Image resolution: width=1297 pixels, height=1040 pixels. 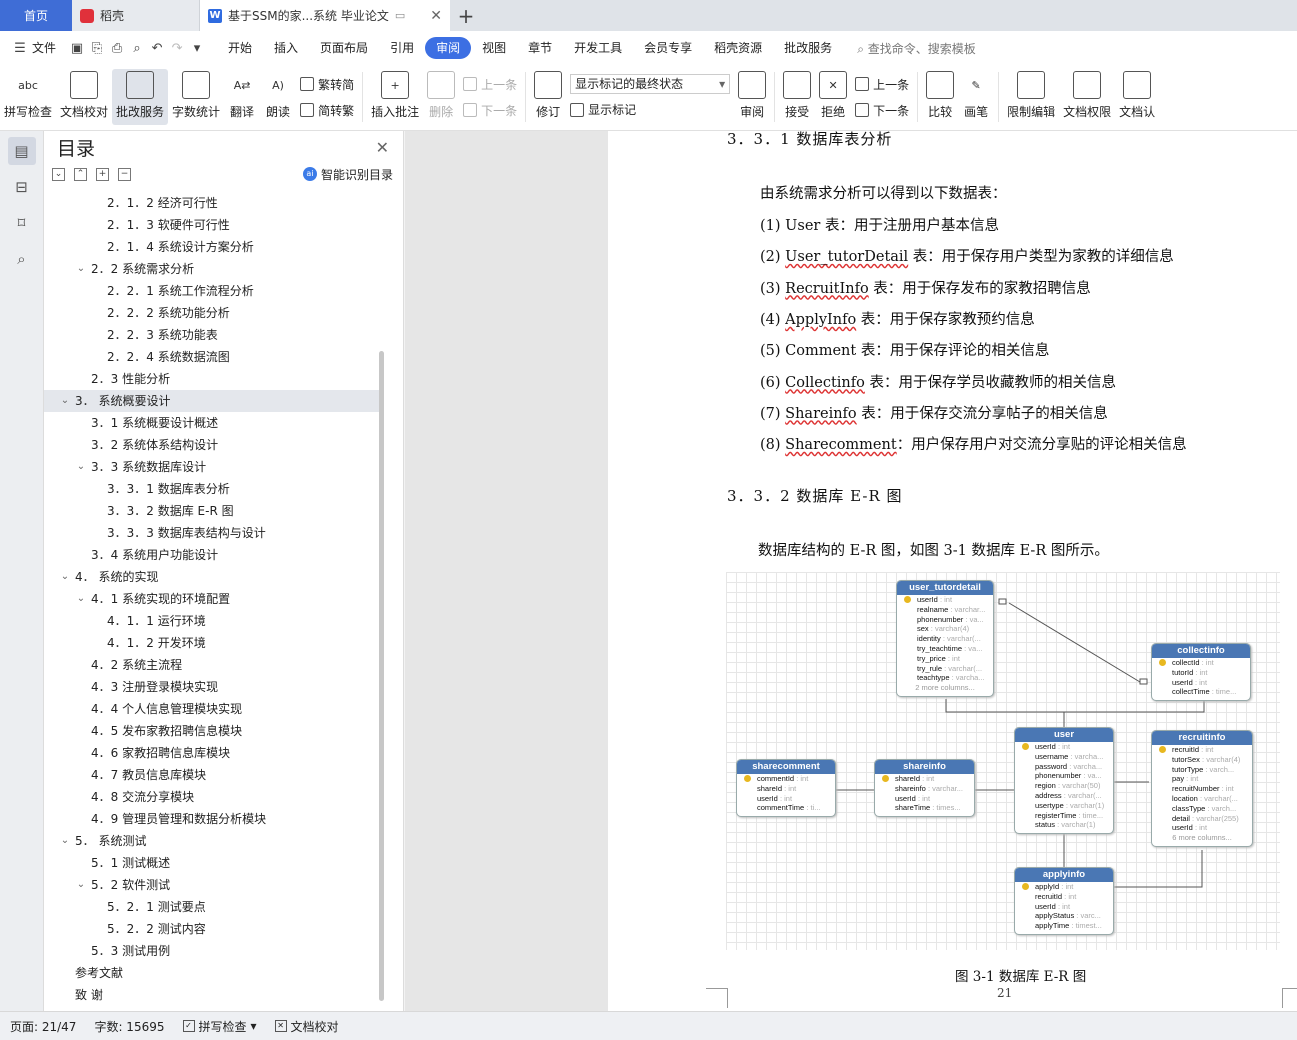 I want to click on toc-item: 4．1．1 运行环境, so click(x=211, y=621).